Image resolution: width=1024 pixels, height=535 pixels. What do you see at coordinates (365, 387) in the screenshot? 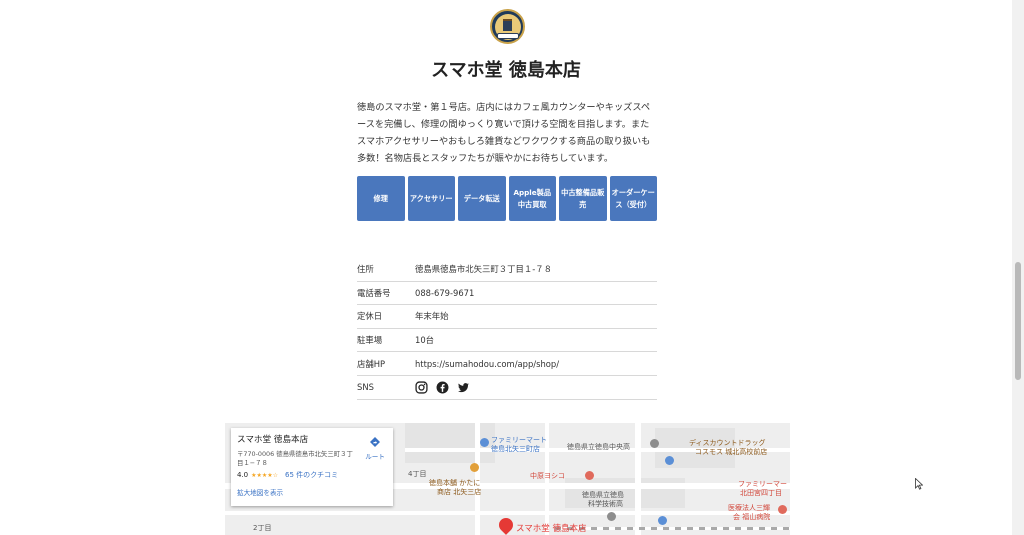
I see `sns-label: SNS` at bounding box center [365, 387].